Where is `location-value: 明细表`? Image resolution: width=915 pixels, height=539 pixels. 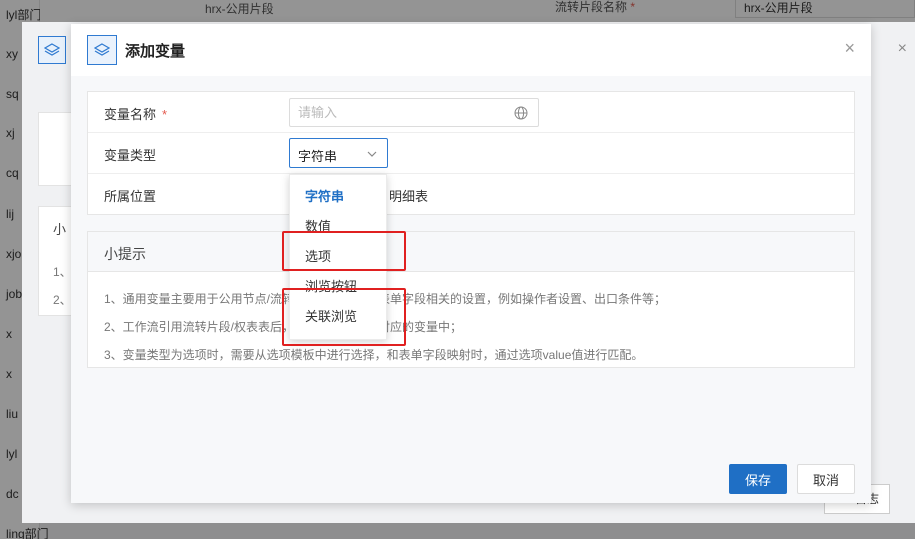
location-value: 明细表 is located at coordinates (409, 196).